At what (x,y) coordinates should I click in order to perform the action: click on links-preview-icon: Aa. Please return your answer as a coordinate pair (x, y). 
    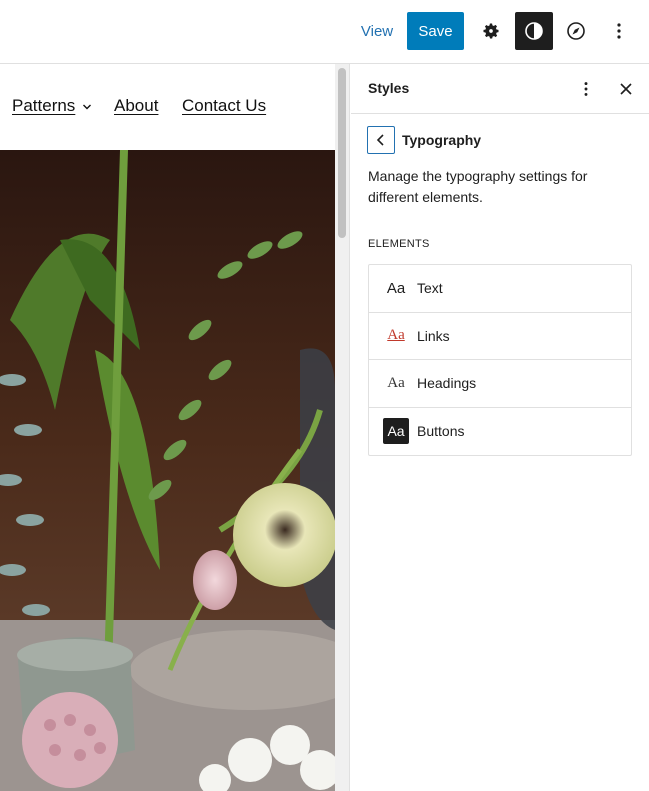
    Looking at the image, I should click on (396, 335).